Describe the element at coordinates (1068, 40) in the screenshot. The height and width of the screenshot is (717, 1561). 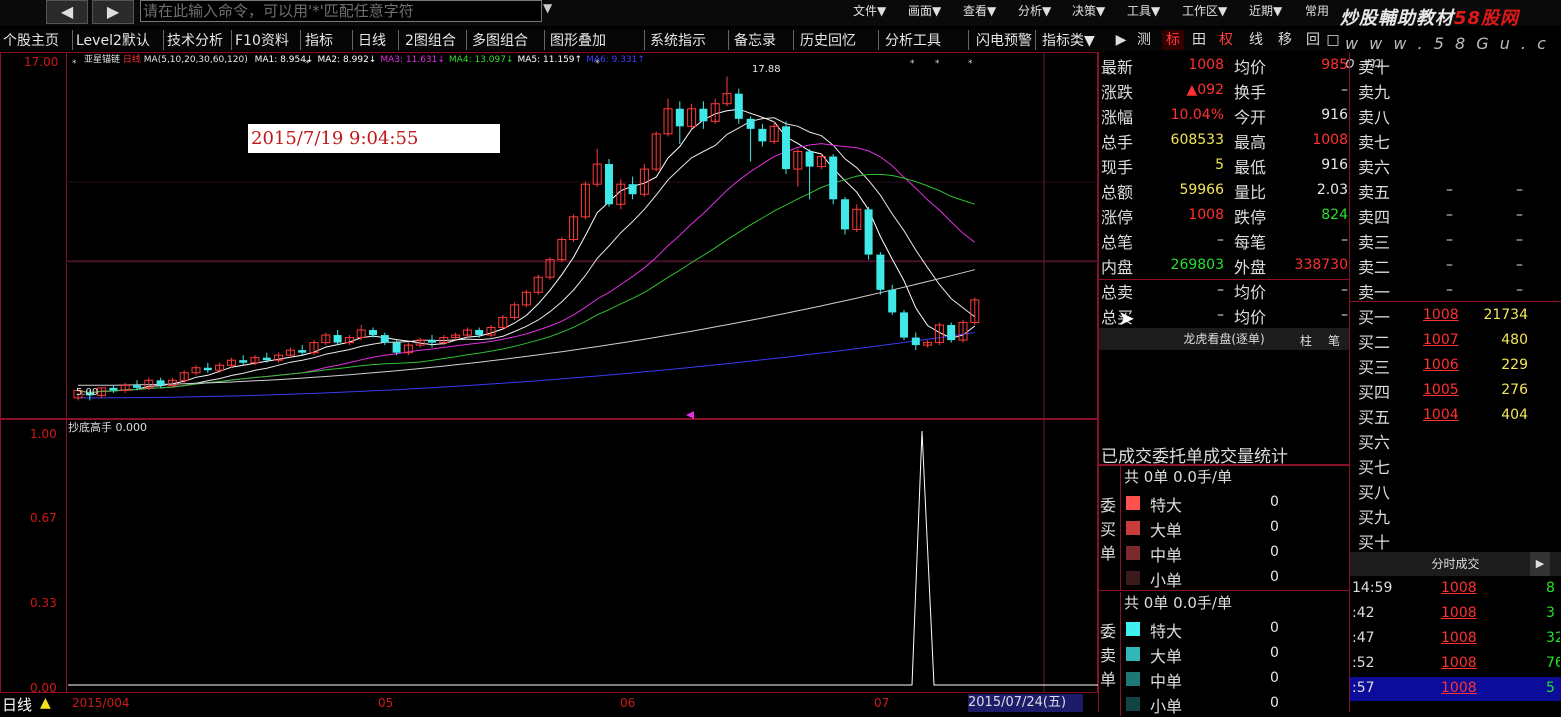
I see `toolbar-tab: 指标类▼` at that location.